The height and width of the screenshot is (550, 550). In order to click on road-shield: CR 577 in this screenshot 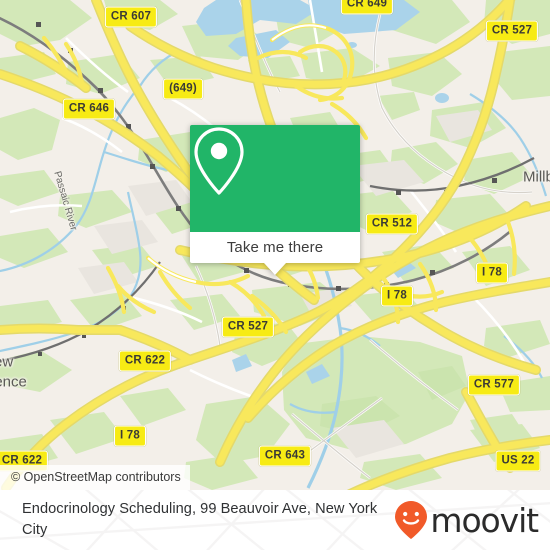, I will do `click(494, 385)`.